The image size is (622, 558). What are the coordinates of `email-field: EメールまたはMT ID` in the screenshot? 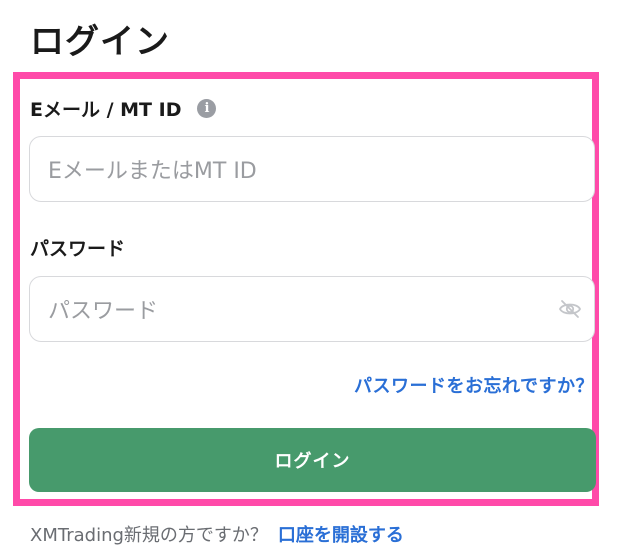 It's located at (312, 169).